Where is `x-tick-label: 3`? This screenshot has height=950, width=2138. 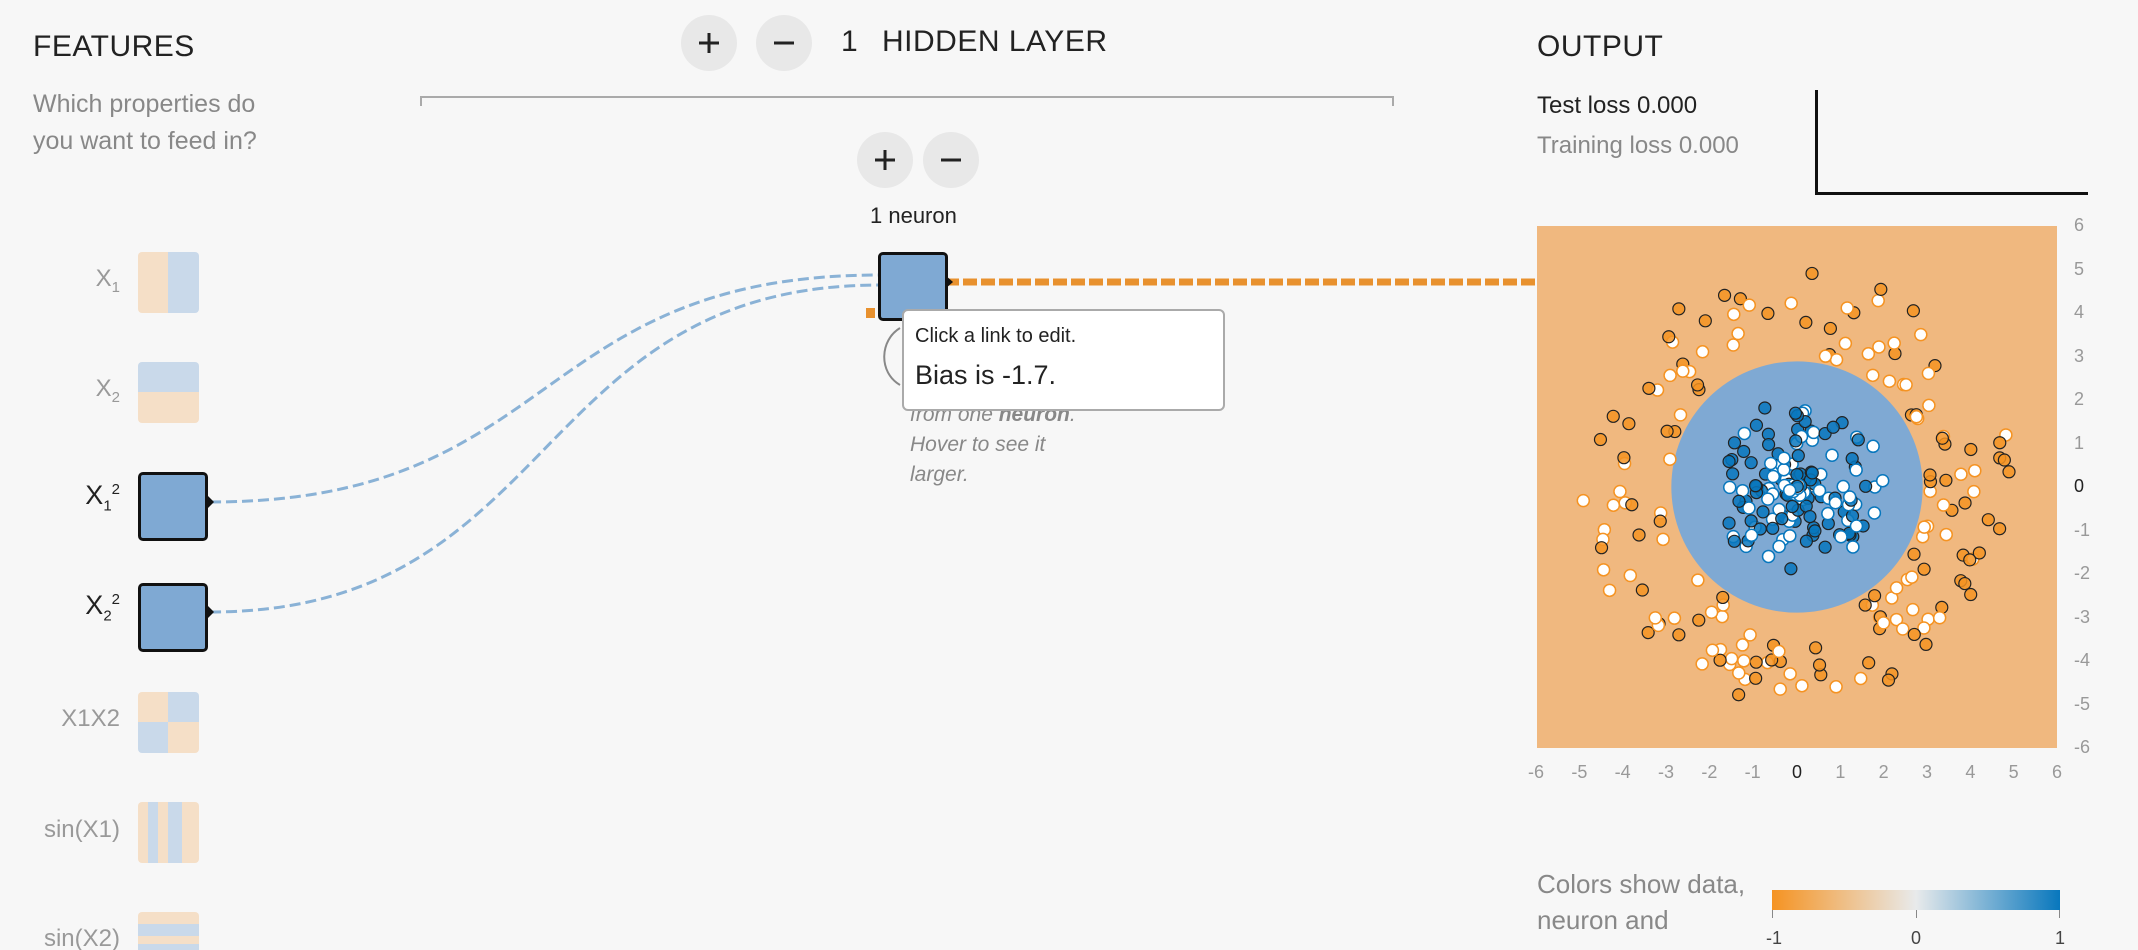 x-tick-label: 3 is located at coordinates (1927, 772).